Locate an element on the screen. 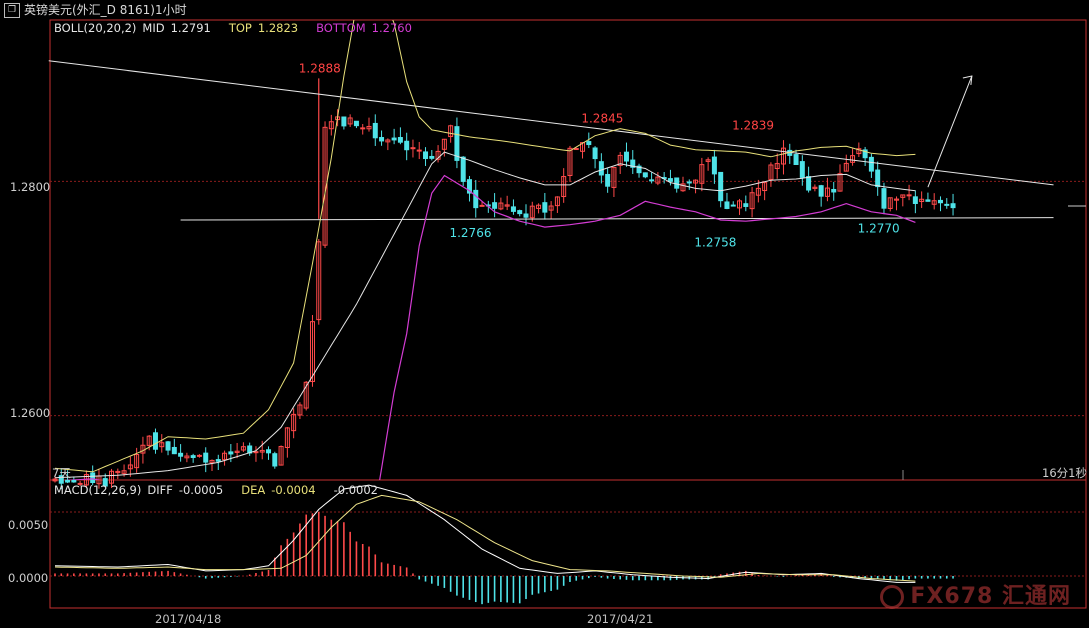 This screenshot has height=628, width=1089. boll-top-label: TOP is located at coordinates (240, 28).